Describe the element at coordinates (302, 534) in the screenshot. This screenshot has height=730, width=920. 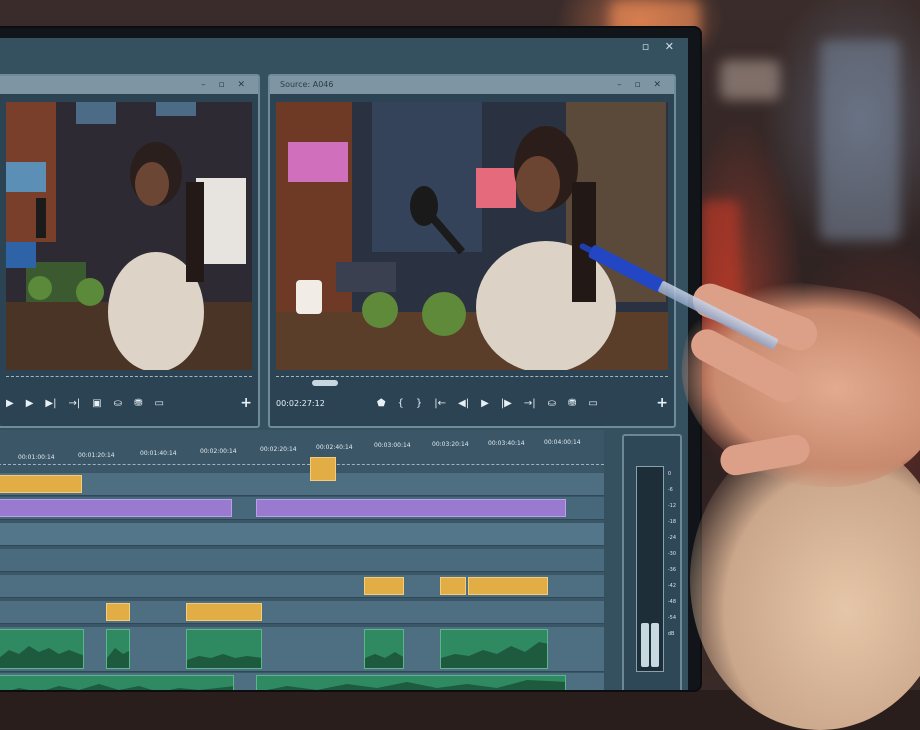
I see `empty-track` at that location.